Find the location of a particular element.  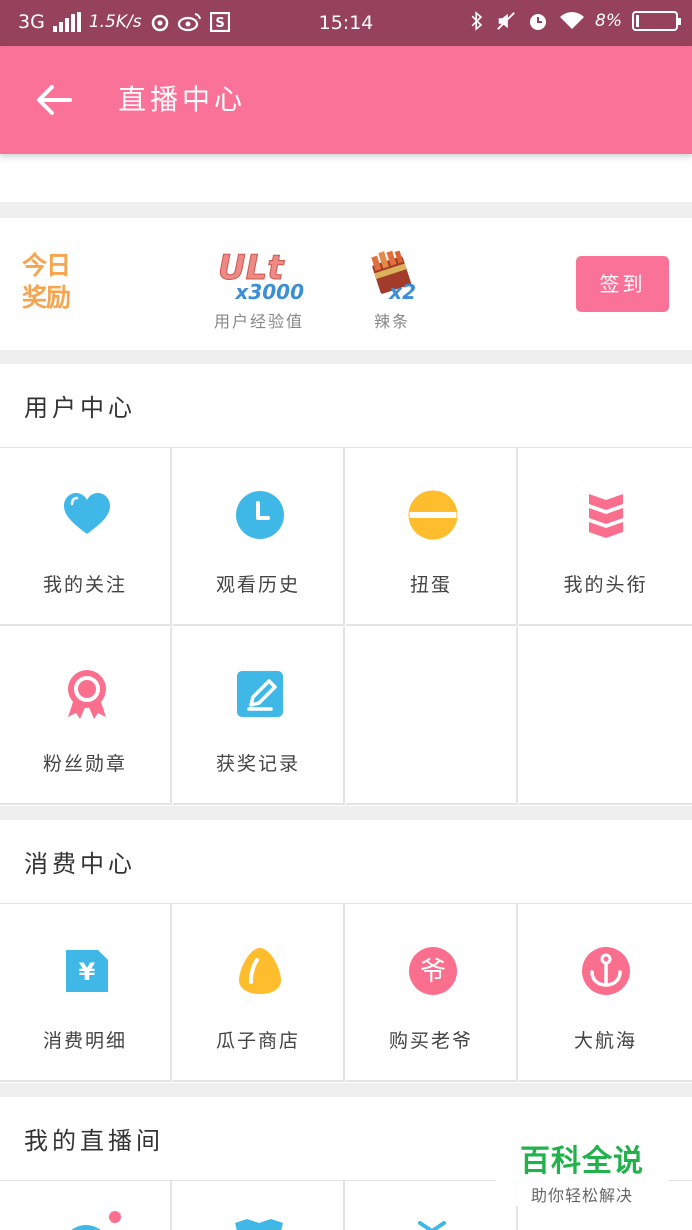

reward-latiao-label: 辣条 is located at coordinates (391, 321).